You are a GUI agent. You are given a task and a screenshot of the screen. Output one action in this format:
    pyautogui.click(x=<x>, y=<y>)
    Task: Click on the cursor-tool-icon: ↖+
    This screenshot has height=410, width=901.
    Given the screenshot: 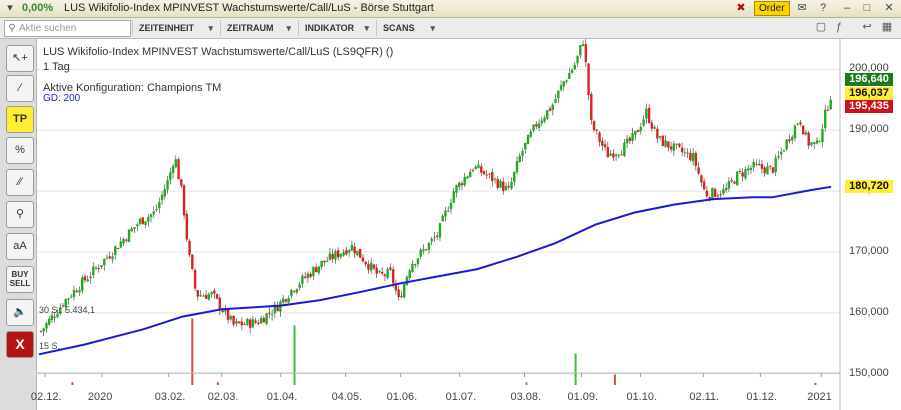 What is the action you would take?
    pyautogui.click(x=20, y=58)
    